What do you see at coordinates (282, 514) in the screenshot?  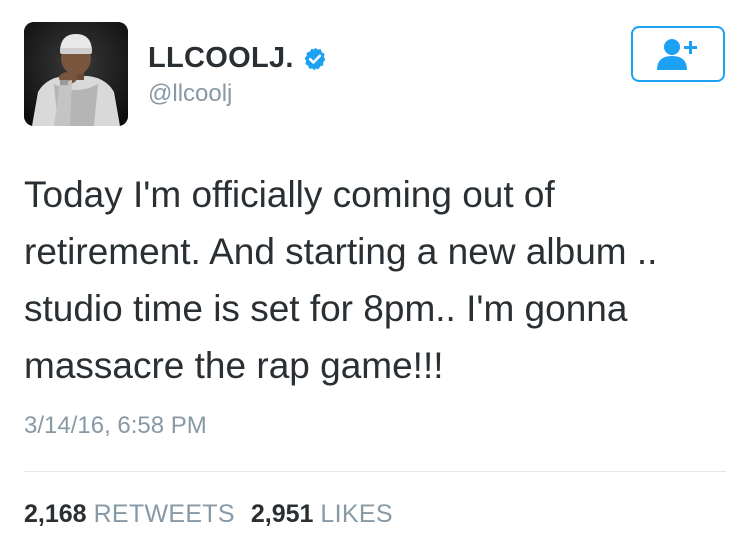 I see `likes-count: 2,951` at bounding box center [282, 514].